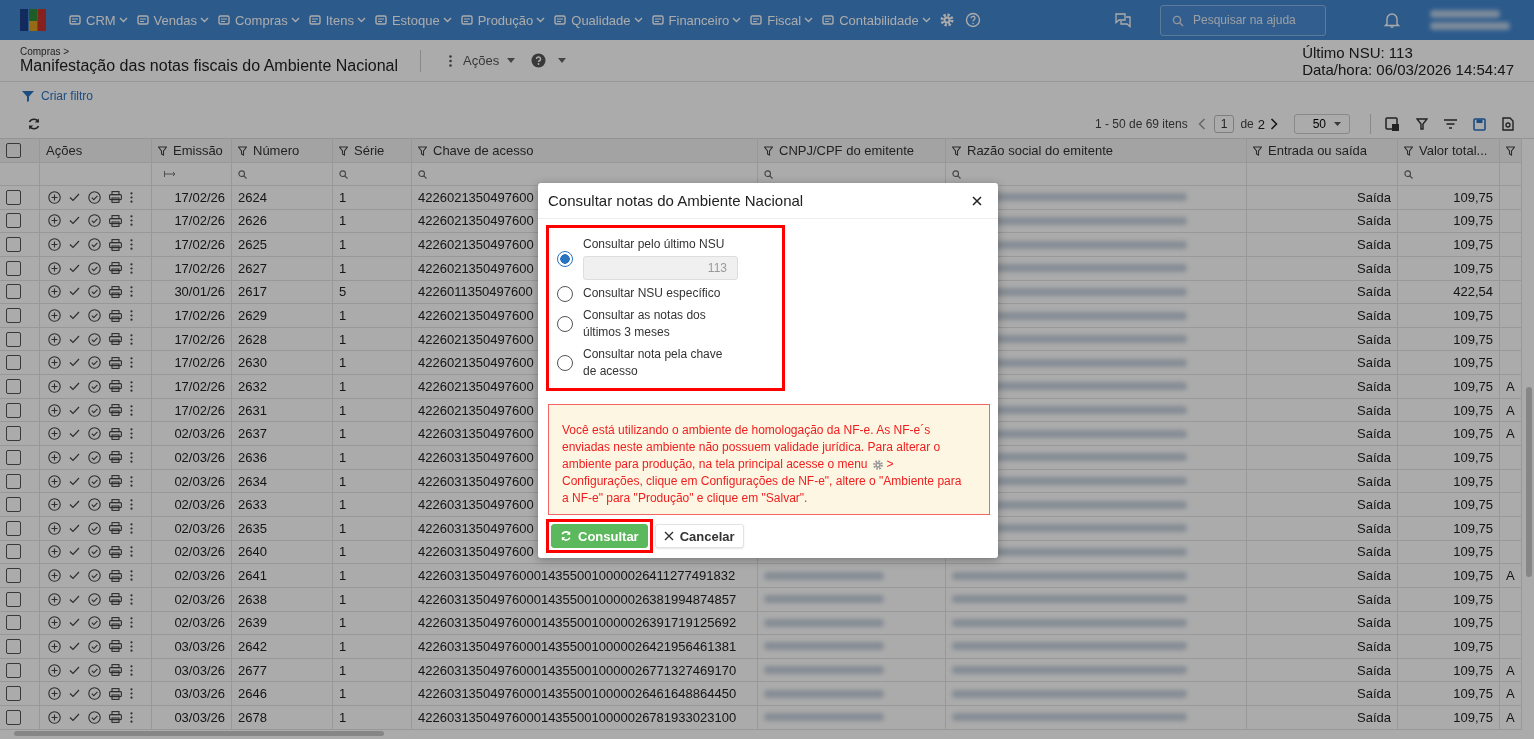 The image size is (1534, 739). What do you see at coordinates (57, 96) in the screenshot?
I see `create-filter-link: Criar filtro` at bounding box center [57, 96].